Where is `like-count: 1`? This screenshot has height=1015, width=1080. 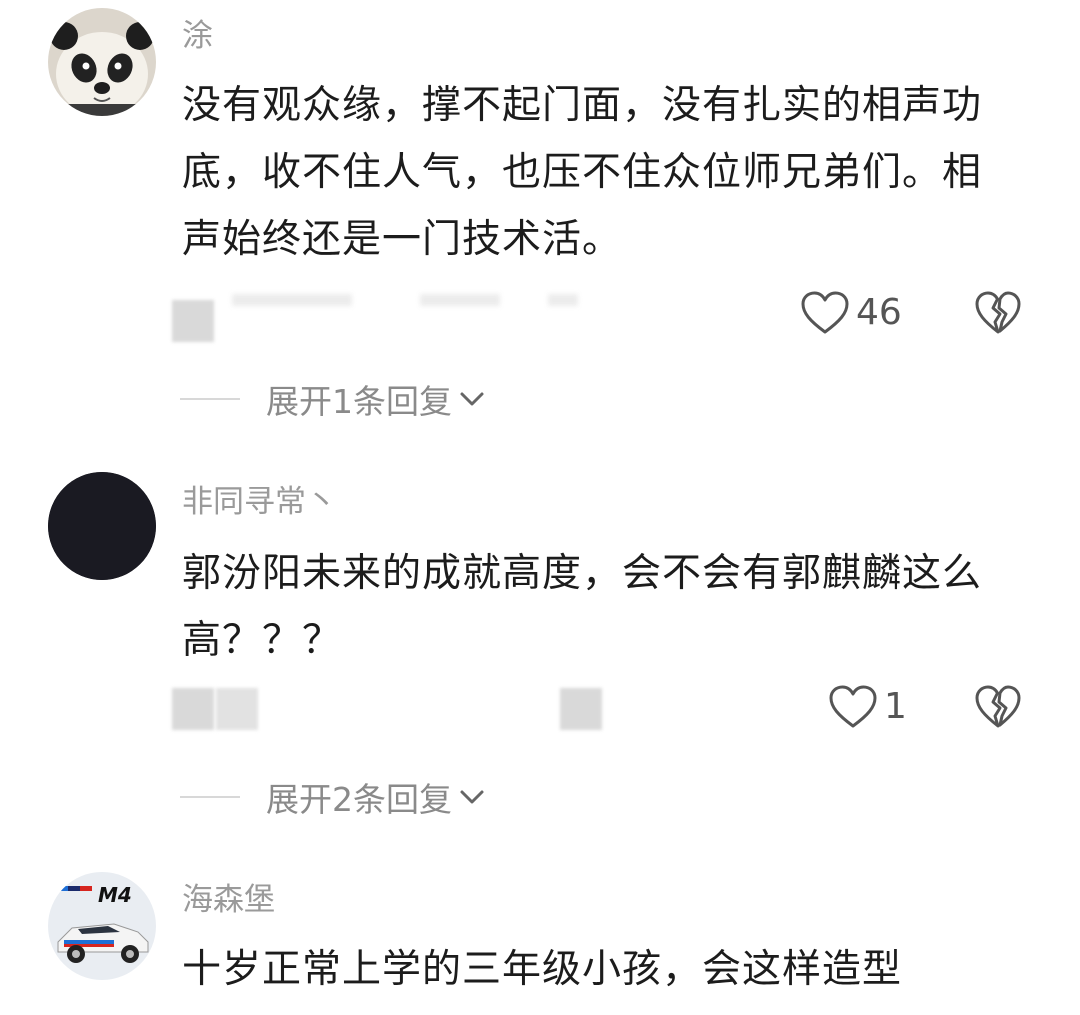
like-count: 1 is located at coordinates (895, 706).